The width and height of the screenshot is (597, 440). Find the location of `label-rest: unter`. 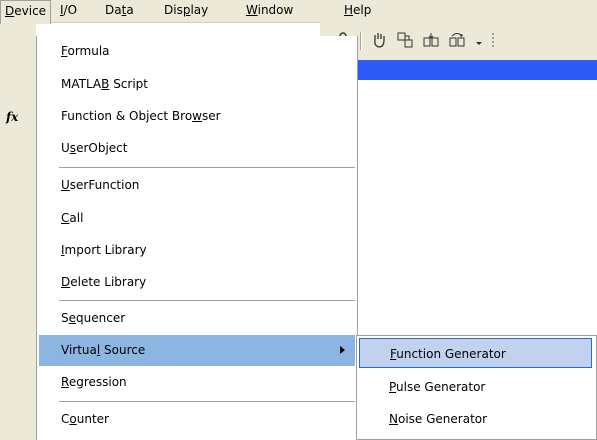

label-rest: unter is located at coordinates (92, 419).